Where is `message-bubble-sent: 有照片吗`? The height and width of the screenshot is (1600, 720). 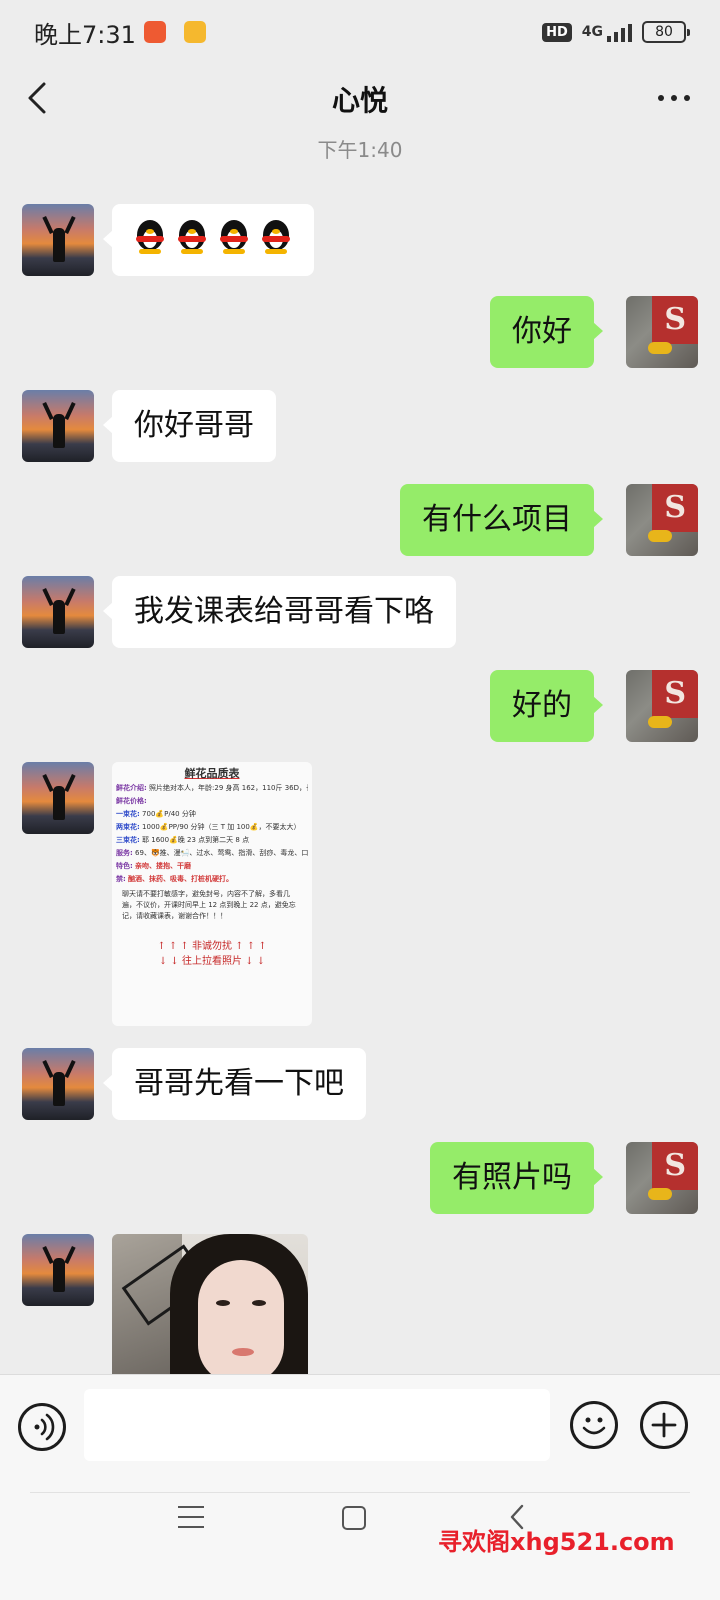
message-bubble-sent: 有照片吗 is located at coordinates (516, 1178).